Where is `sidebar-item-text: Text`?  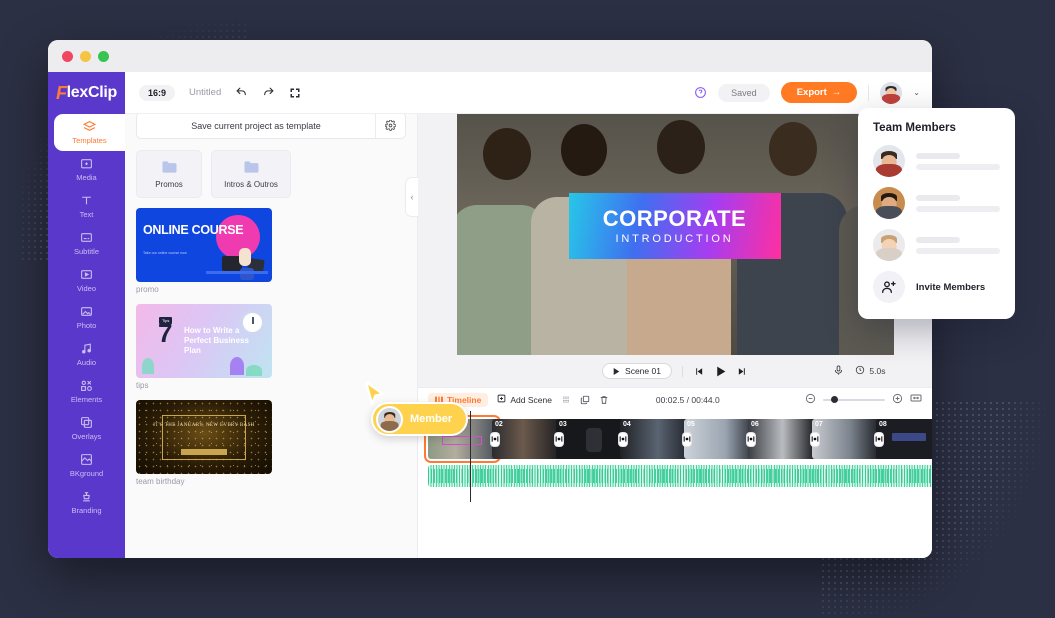 sidebar-item-text: Text is located at coordinates (86, 206).